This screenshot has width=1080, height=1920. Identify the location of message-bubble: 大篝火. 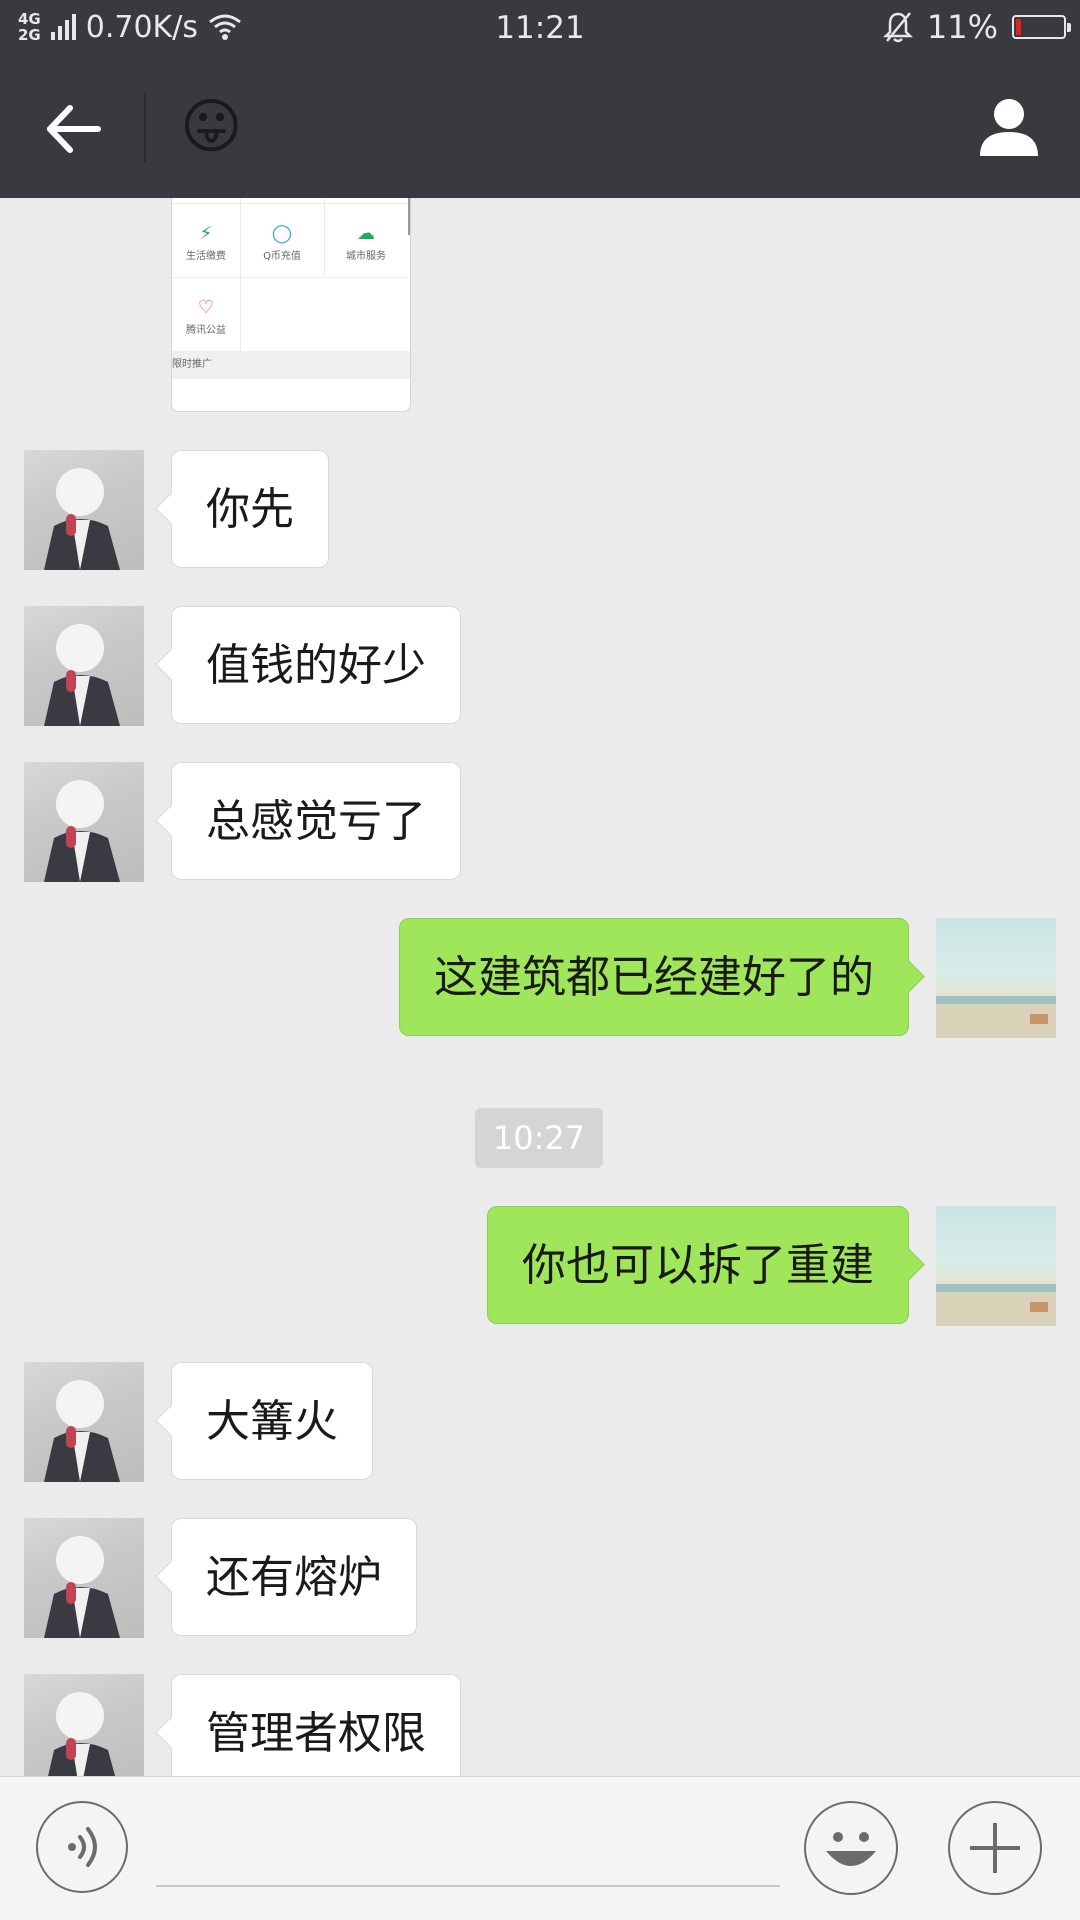
(272, 1421).